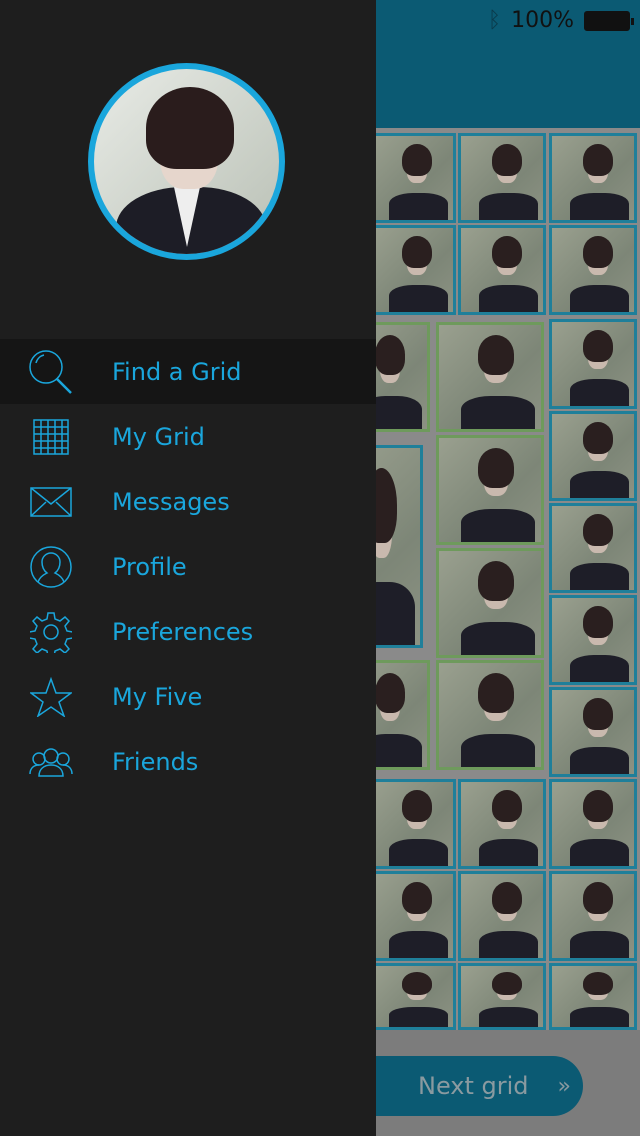  I want to click on menu-item-my-five: My Five, so click(188, 696).